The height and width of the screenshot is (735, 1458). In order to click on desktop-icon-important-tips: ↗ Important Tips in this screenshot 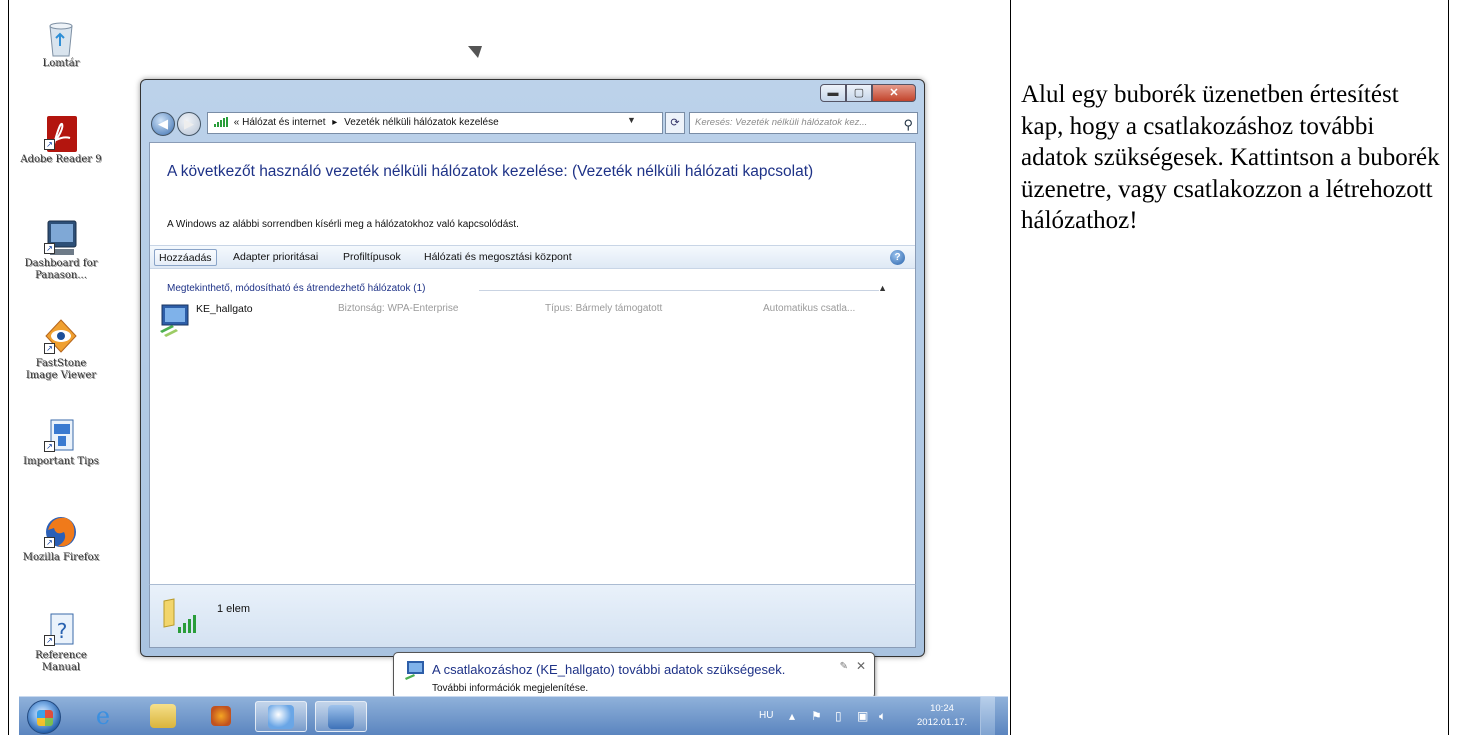, I will do `click(61, 442)`.